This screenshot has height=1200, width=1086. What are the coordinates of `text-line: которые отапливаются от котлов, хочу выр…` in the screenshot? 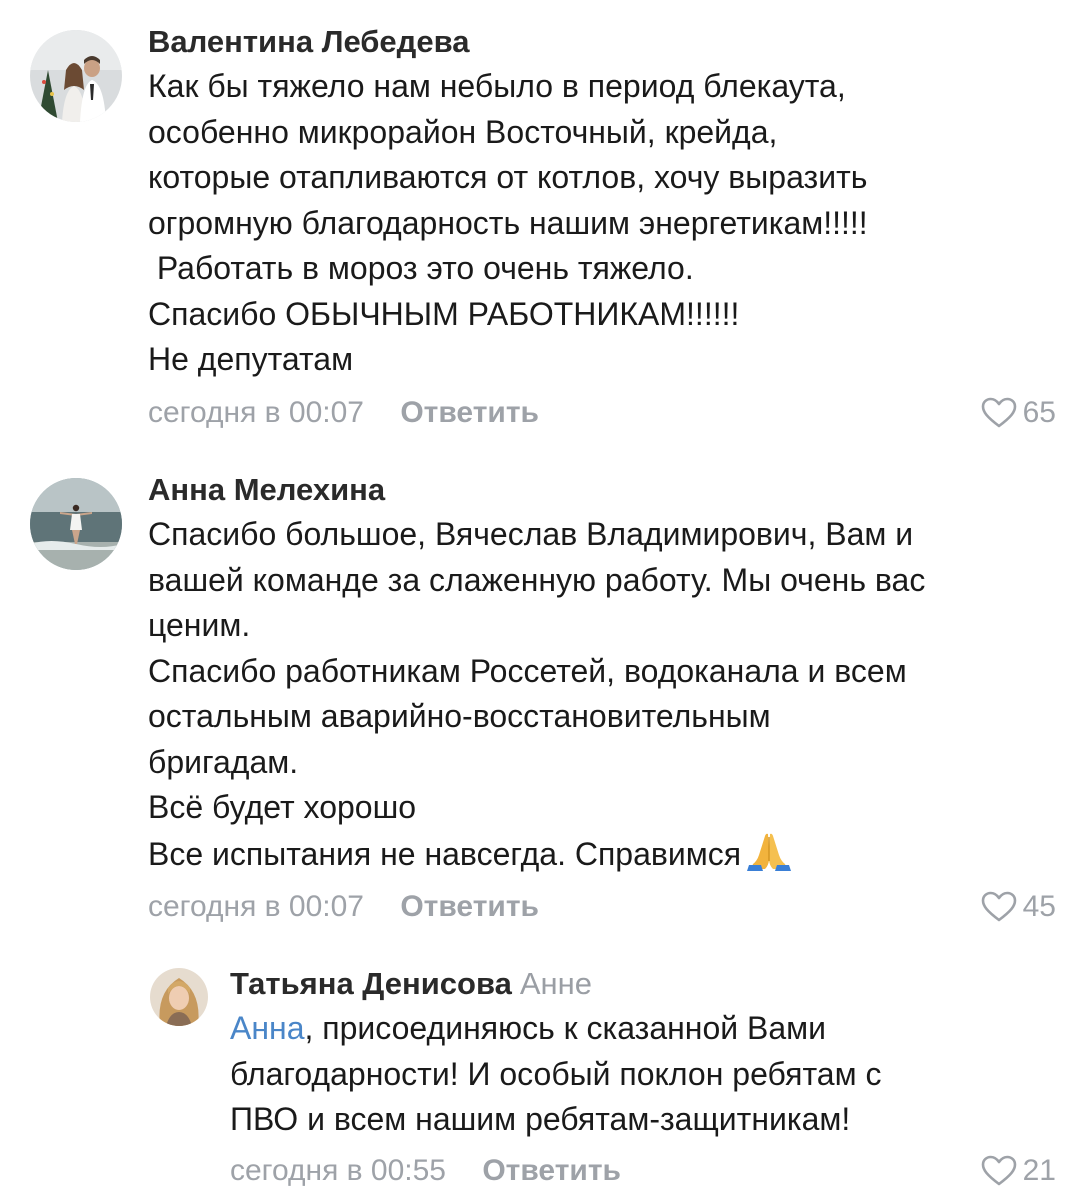 It's located at (508, 177).